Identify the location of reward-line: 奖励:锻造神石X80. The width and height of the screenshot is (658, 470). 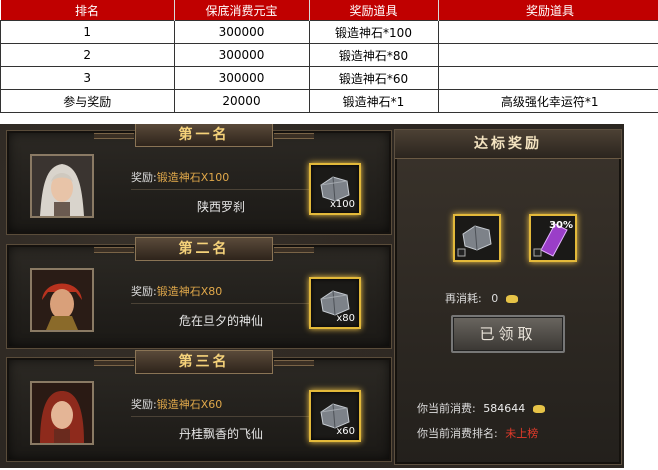
(176, 291).